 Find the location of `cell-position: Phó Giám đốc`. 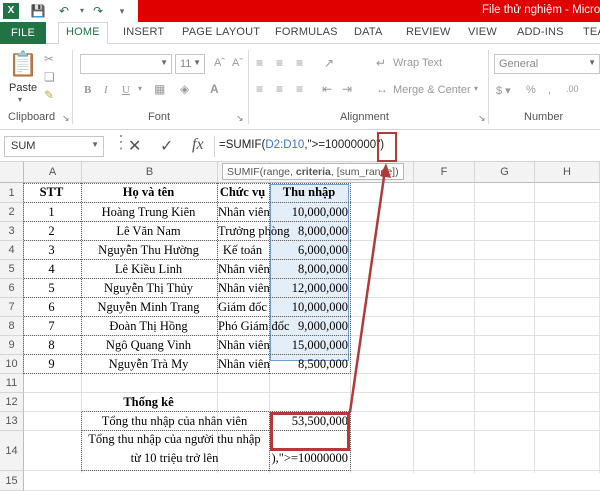

cell-position: Phó Giám đốc is located at coordinates (254, 326).